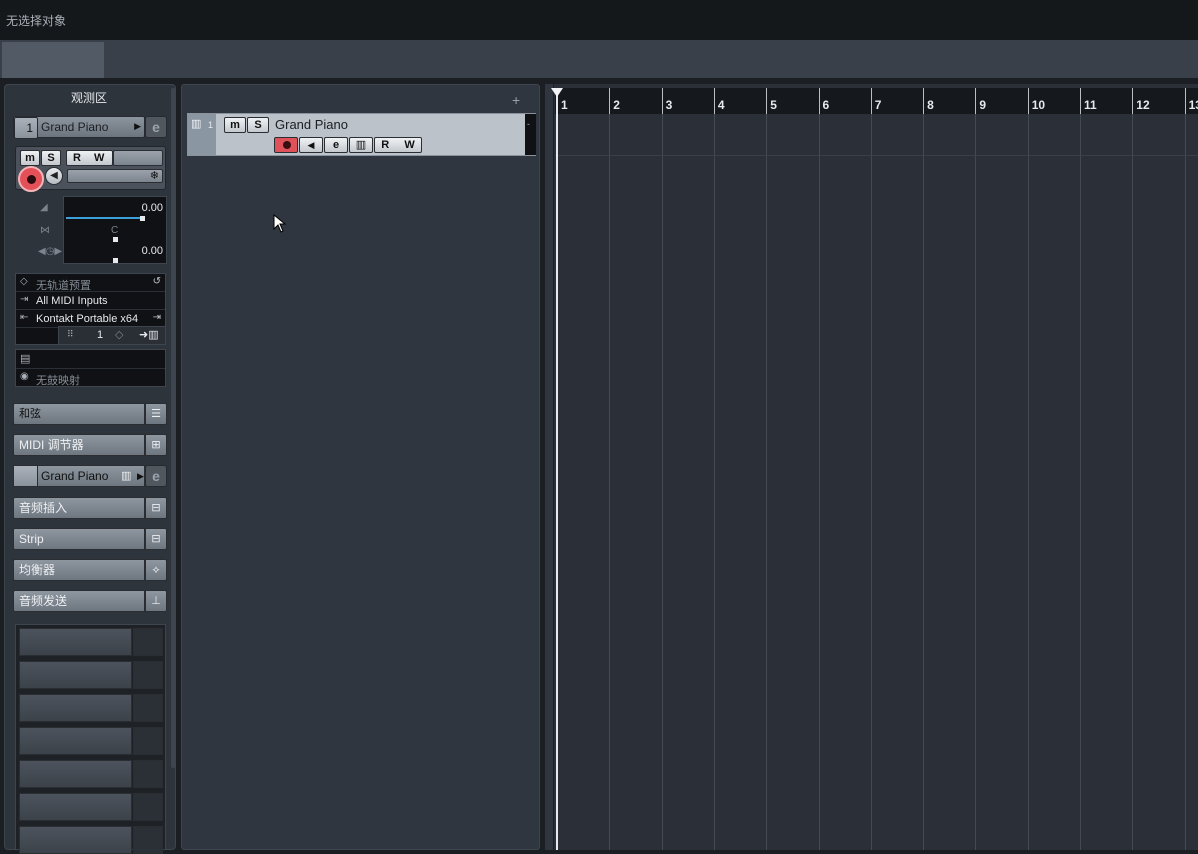  I want to click on project-cursor, so click(557, 469).